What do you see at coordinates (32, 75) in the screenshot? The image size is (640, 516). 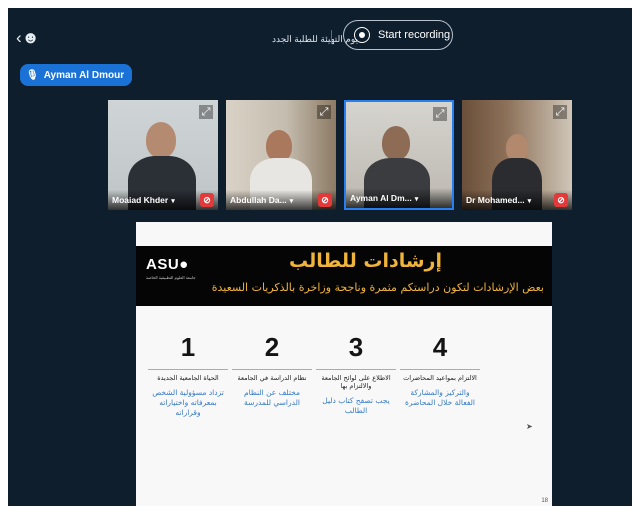 I see `mic-icon: 🎙` at bounding box center [32, 75].